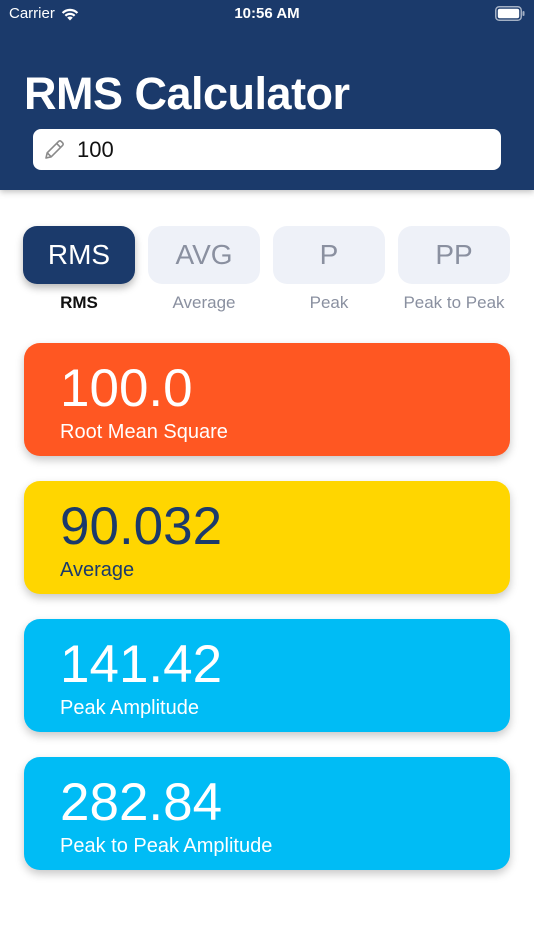 This screenshot has width=534, height=950. Describe the element at coordinates (141, 526) in the screenshot. I see `result-value-average: 90.032` at that location.